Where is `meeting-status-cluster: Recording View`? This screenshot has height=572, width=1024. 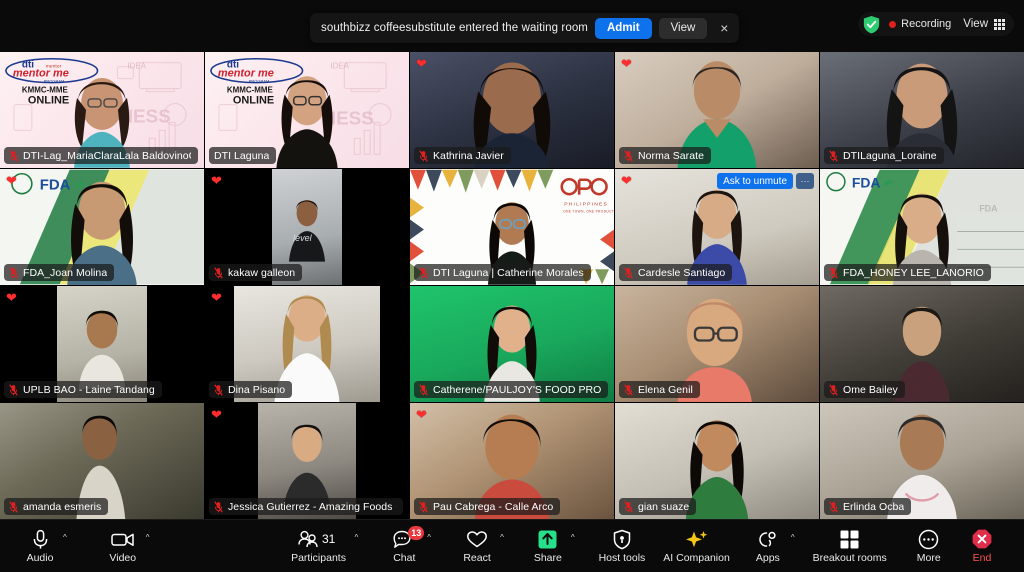
meeting-status-cluster: Recording View is located at coordinates (936, 24).